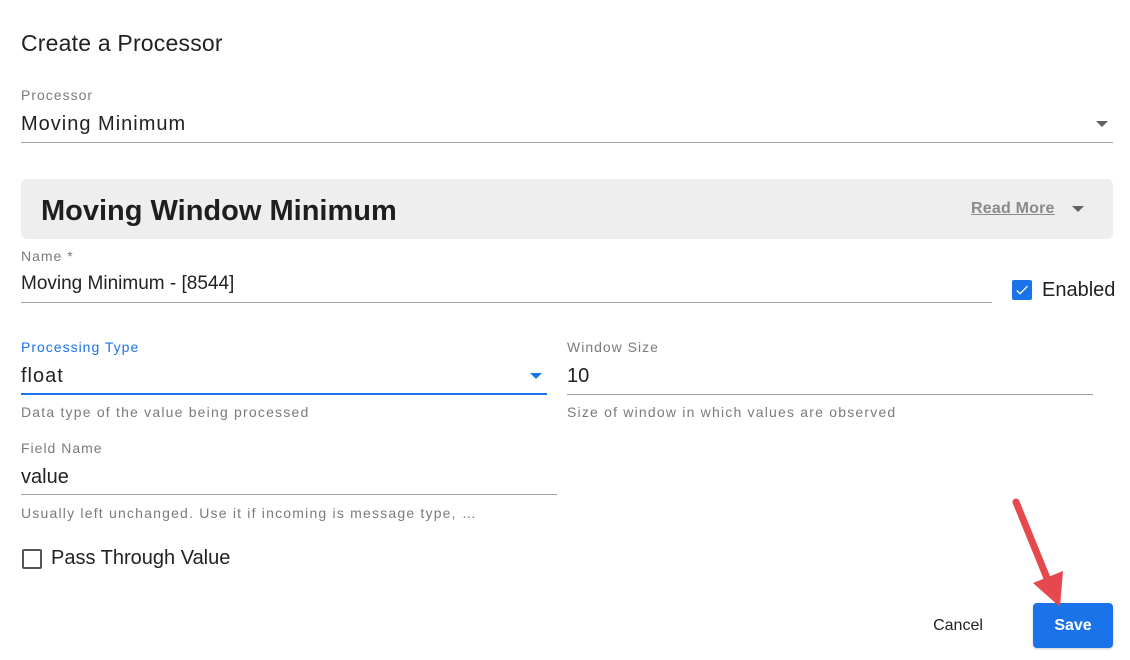 This screenshot has height=660, width=1130. I want to click on pass-through-checkbox, so click(32, 559).